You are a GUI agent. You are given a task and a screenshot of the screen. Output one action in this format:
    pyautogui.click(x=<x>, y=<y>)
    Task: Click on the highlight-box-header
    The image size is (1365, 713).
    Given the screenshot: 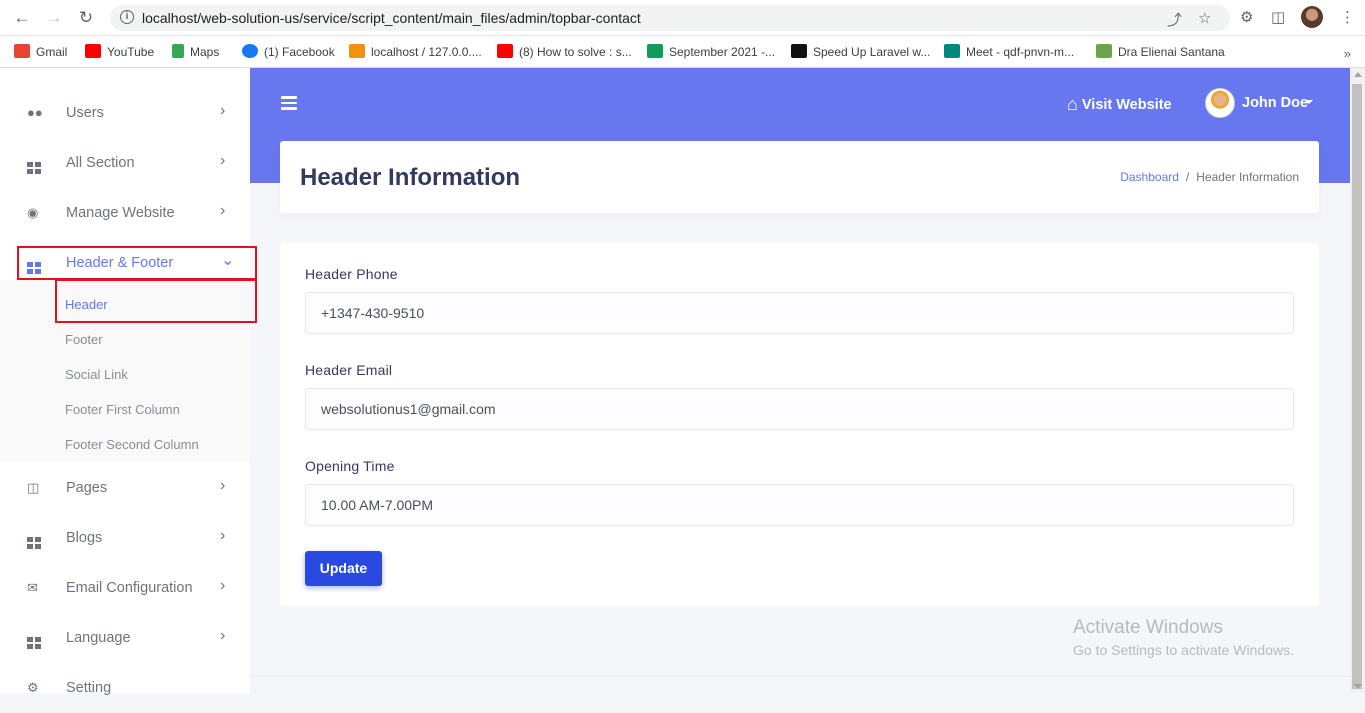 What is the action you would take?
    pyautogui.click(x=156, y=301)
    